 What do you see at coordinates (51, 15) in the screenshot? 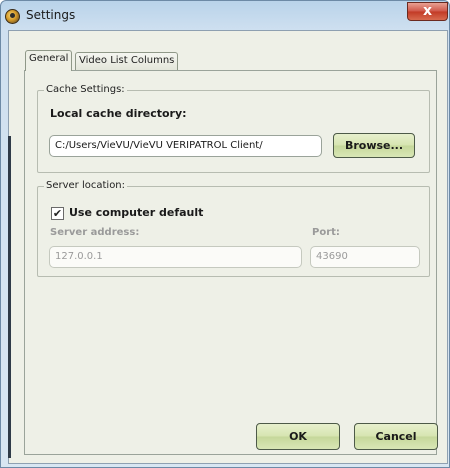
I see `window-title: Settings` at bounding box center [51, 15].